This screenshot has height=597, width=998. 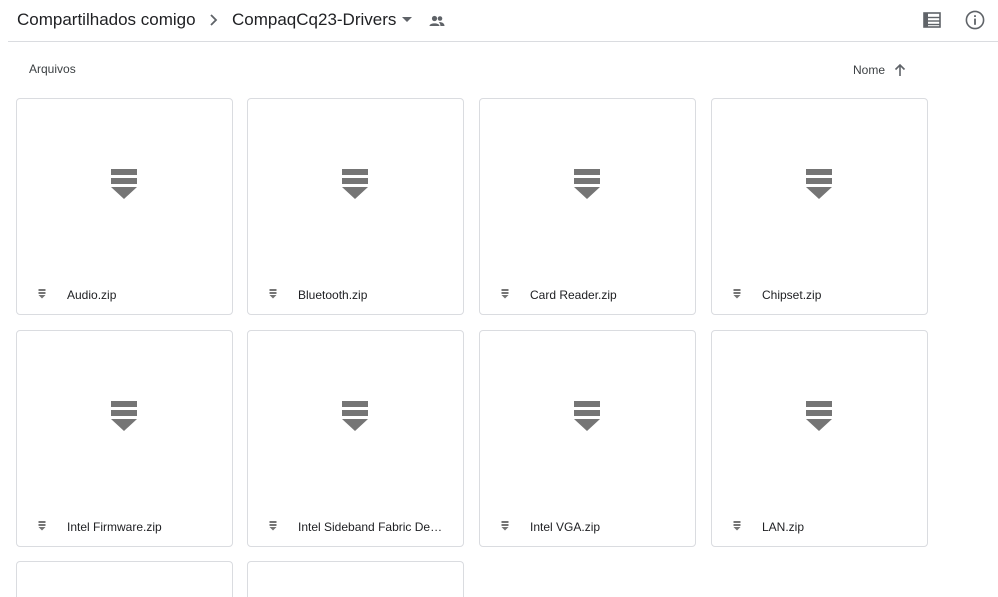 What do you see at coordinates (124, 206) in the screenshot?
I see `file-card: Audio.zip` at bounding box center [124, 206].